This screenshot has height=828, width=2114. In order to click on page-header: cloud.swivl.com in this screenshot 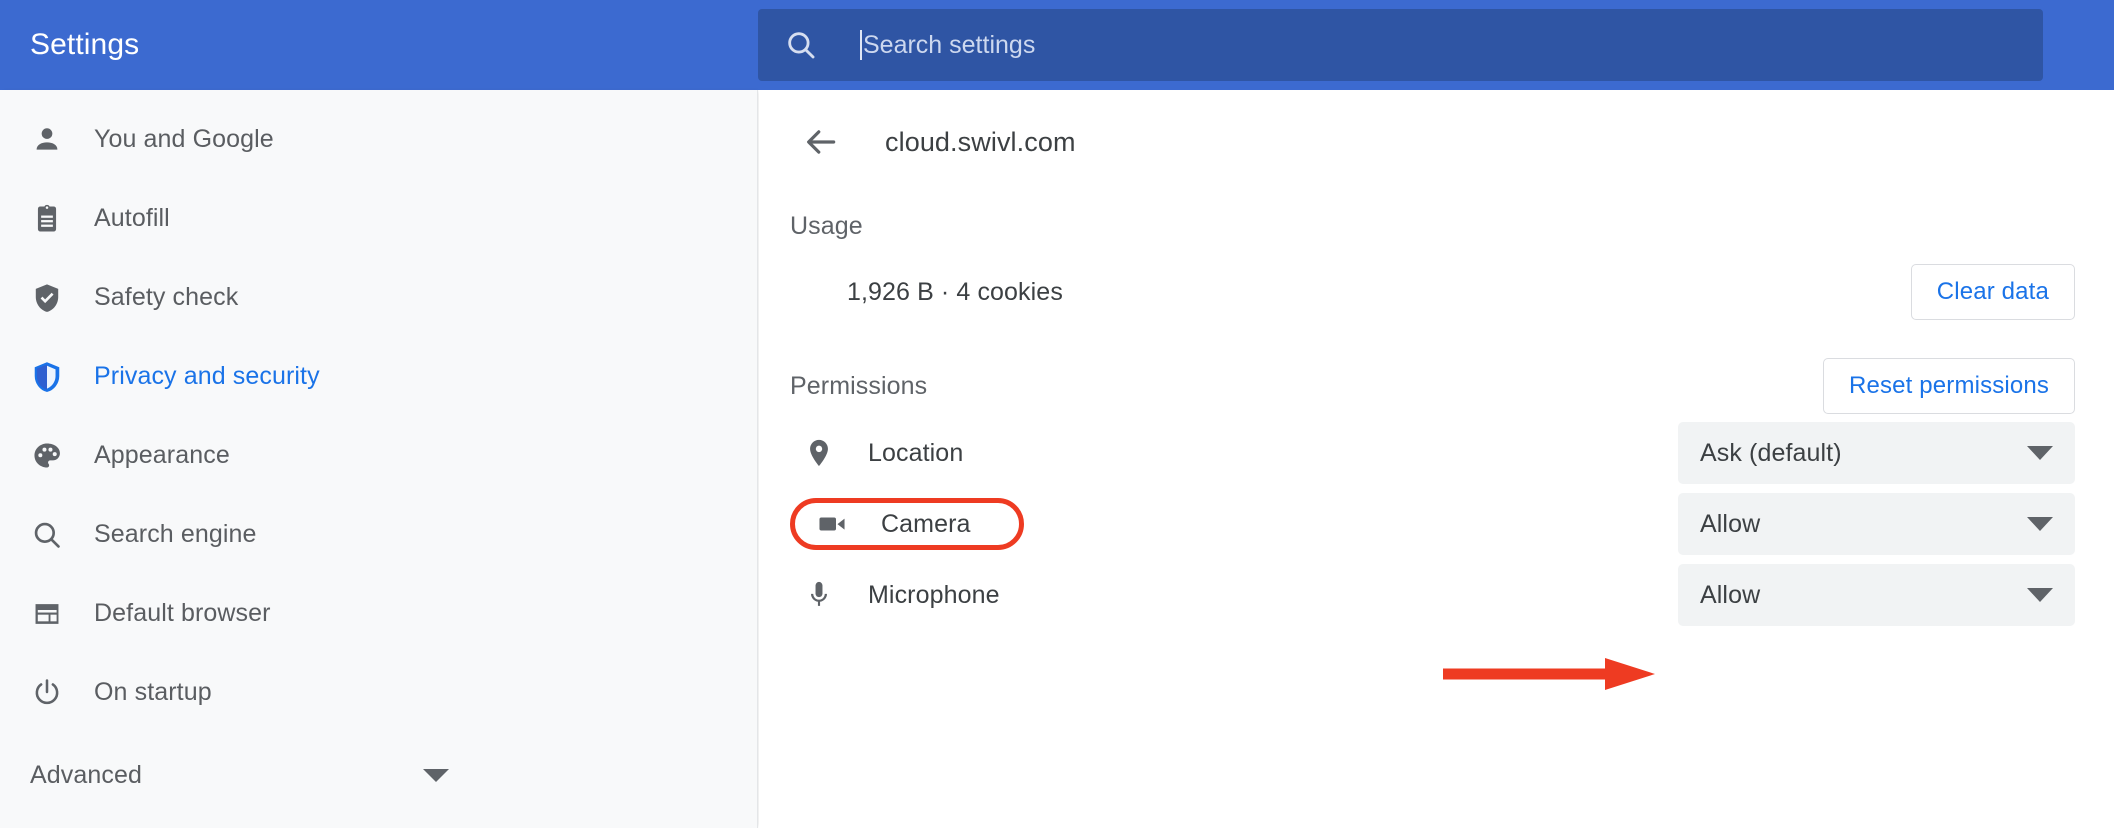, I will do `click(1436, 142)`.